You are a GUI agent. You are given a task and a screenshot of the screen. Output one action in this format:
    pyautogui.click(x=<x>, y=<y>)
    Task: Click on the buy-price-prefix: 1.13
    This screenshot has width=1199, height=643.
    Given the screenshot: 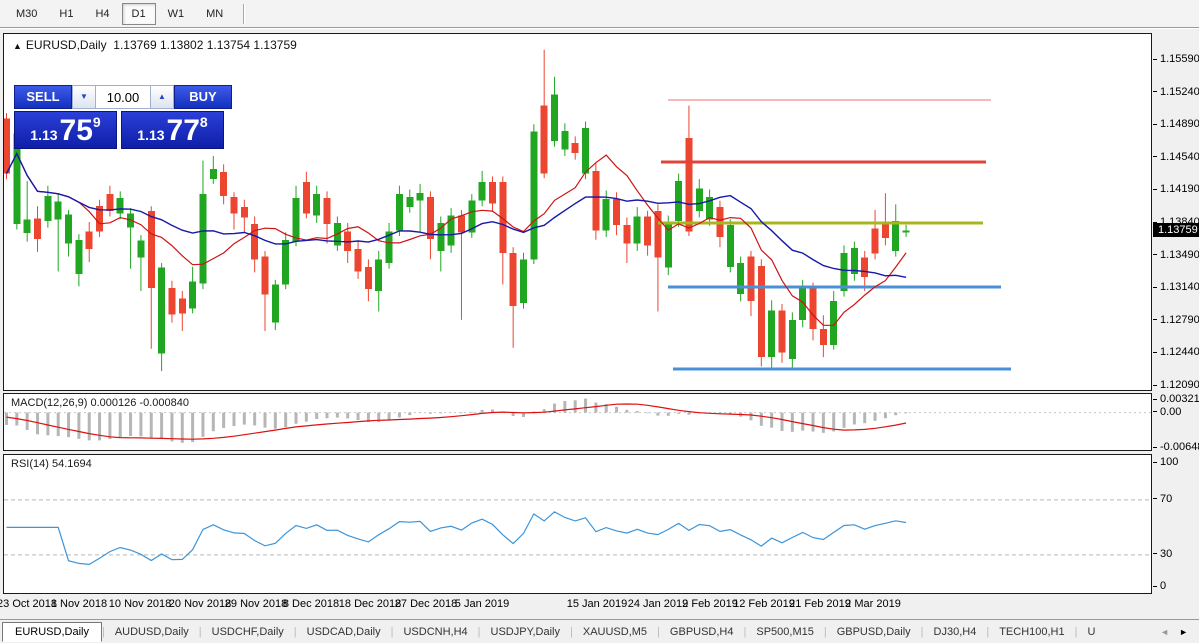 What is the action you would take?
    pyautogui.click(x=151, y=135)
    